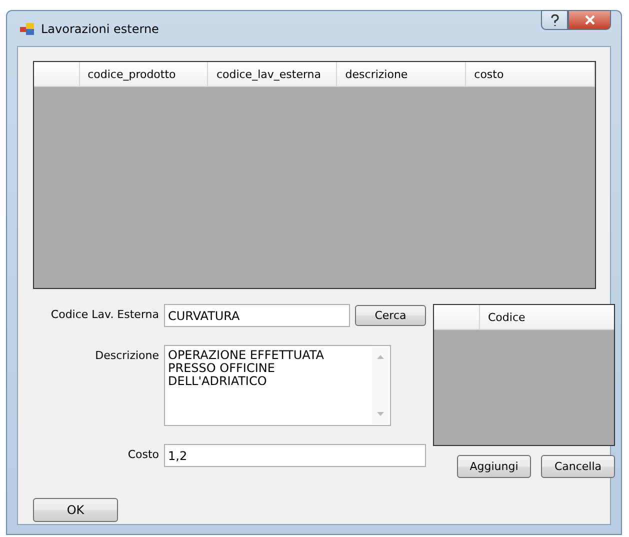  What do you see at coordinates (578, 466) in the screenshot?
I see `delete-button: Cancella` at bounding box center [578, 466].